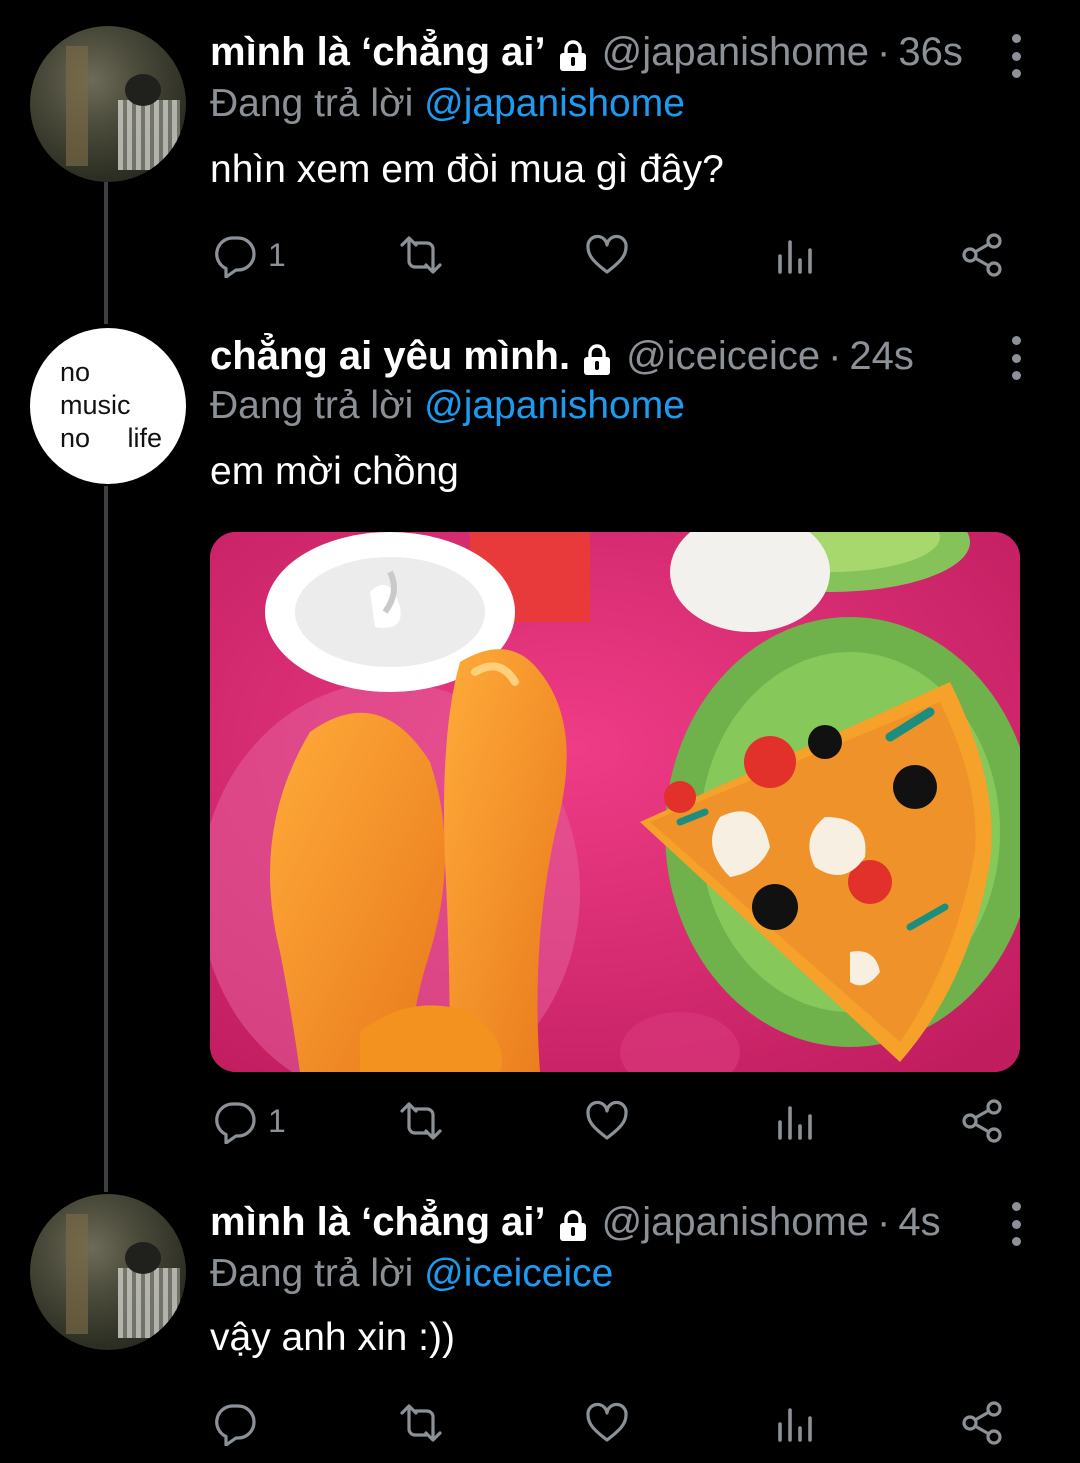 The height and width of the screenshot is (1463, 1080). I want to click on tweet-text: vậy anh xin :)), so click(332, 1337).